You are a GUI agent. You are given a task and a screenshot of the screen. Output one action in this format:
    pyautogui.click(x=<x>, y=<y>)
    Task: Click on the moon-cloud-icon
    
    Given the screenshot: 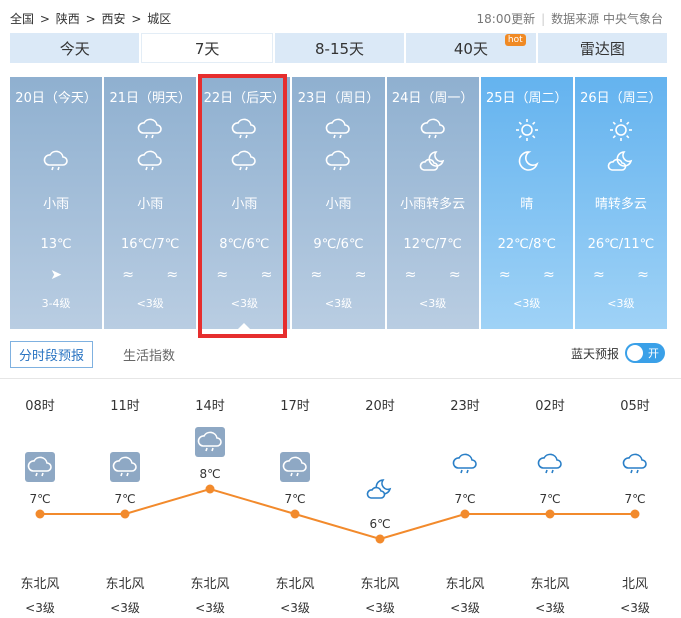 What is the action you would take?
    pyautogui.click(x=380, y=490)
    